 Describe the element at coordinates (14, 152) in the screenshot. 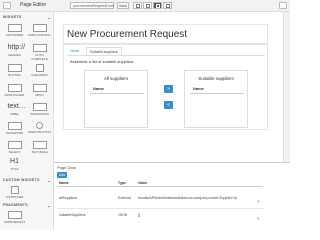

I see `widget-label: SELECT` at that location.